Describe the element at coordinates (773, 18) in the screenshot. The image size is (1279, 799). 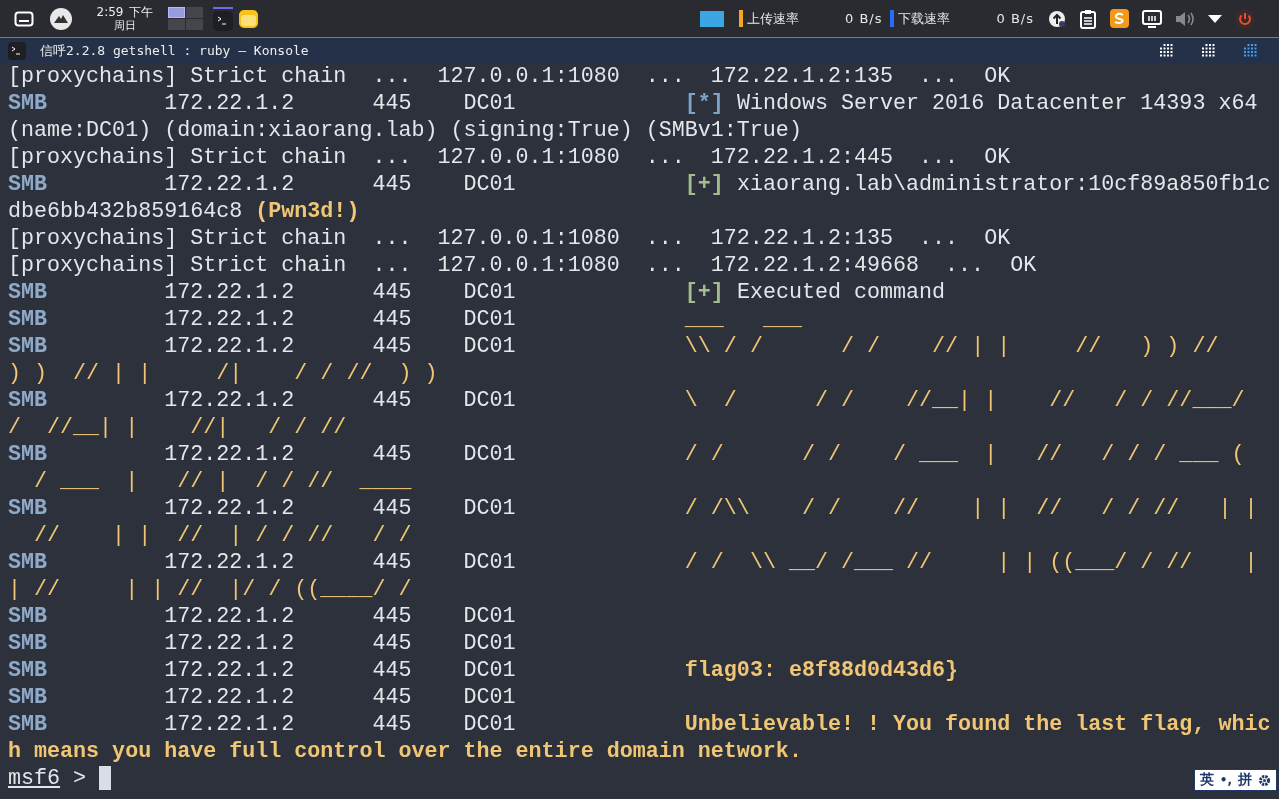
I see `upload-rate-label: 上传速率` at that location.